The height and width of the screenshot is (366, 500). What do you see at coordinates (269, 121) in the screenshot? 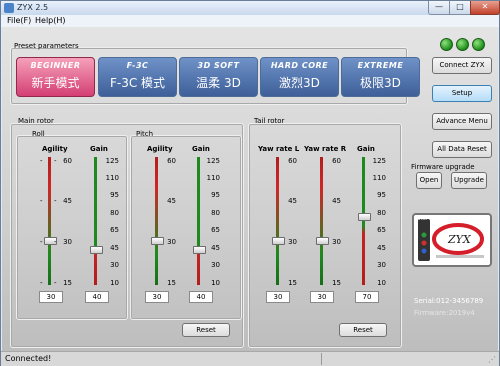
I see `tail-rotor-label: Tail rotor` at bounding box center [269, 121].